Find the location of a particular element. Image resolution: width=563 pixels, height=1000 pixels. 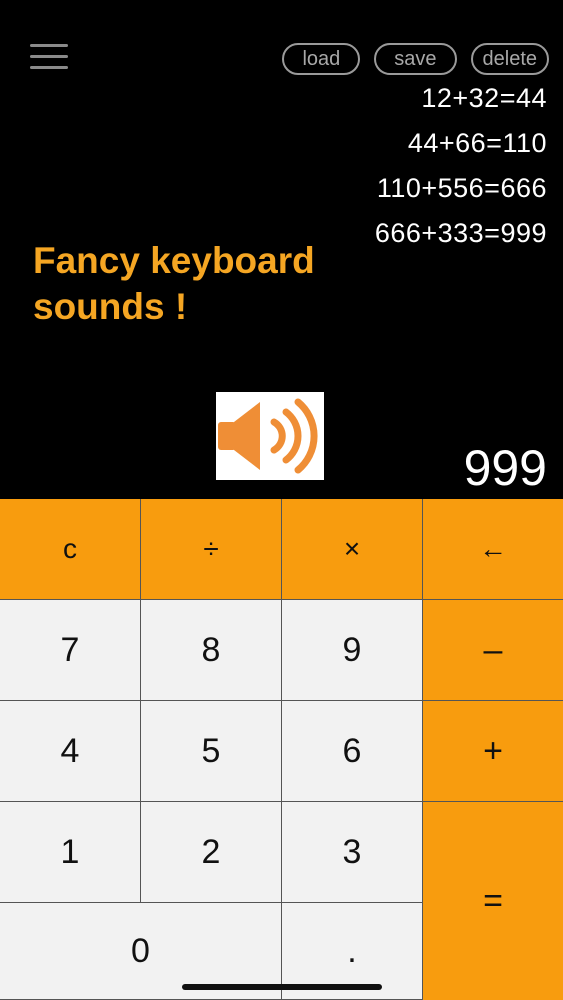

digit-2-button: 2 is located at coordinates (211, 852).